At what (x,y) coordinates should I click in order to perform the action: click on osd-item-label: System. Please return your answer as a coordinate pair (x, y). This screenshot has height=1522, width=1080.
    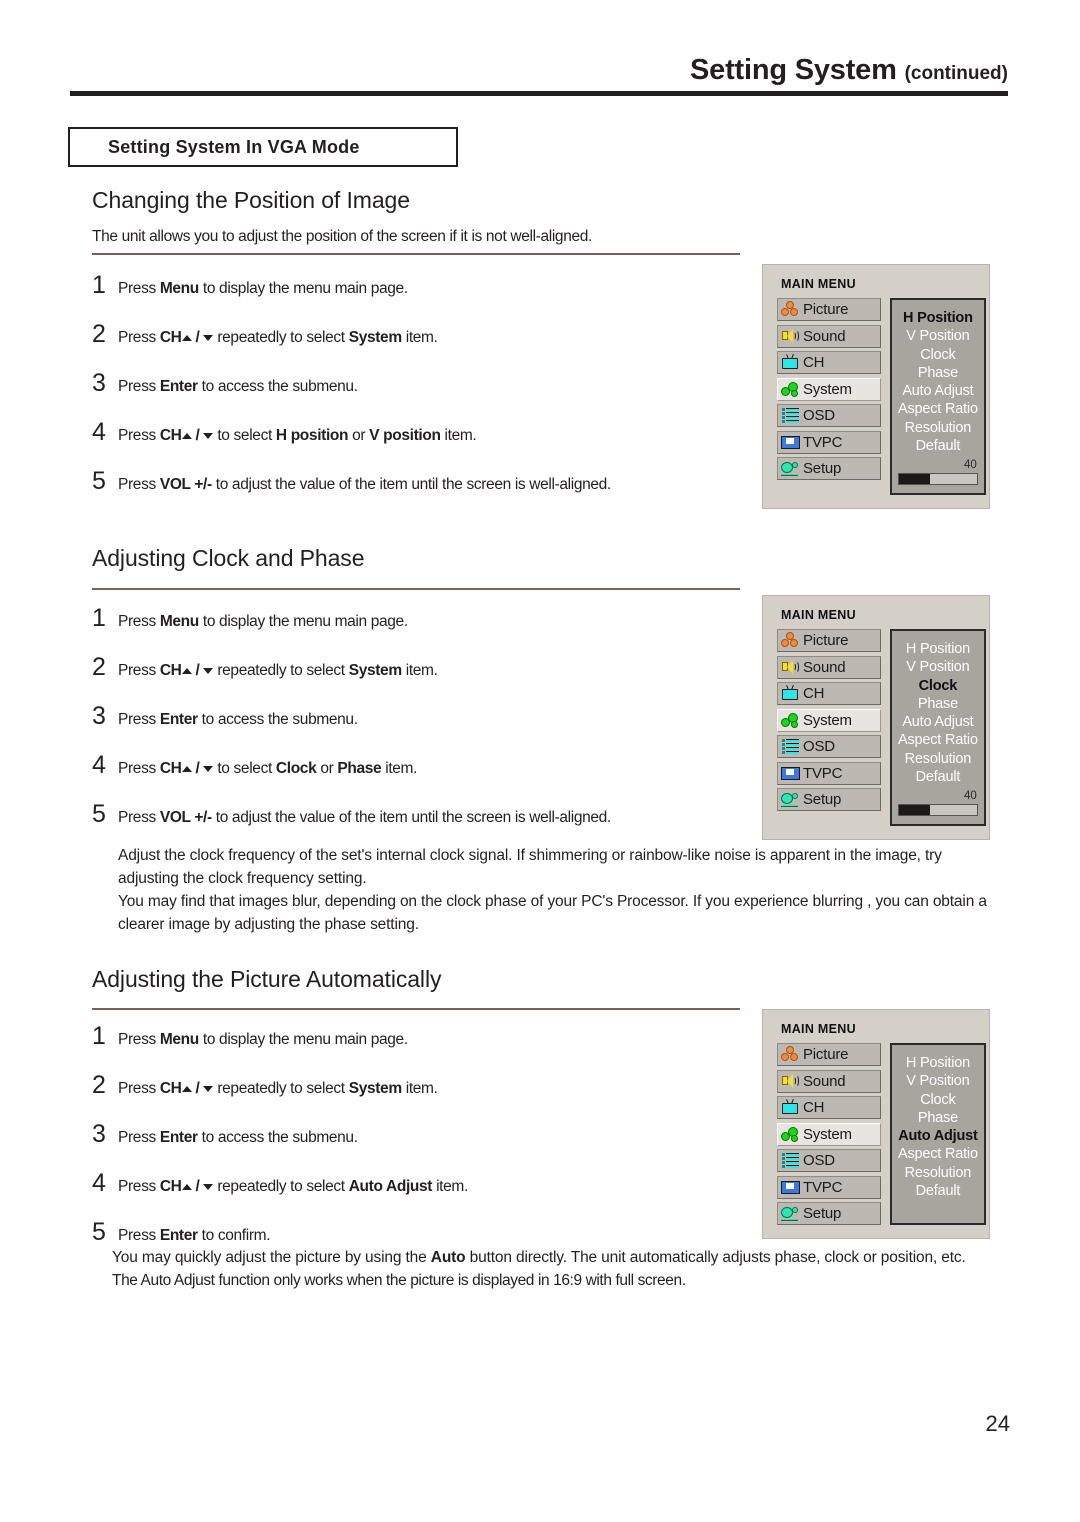
    Looking at the image, I should click on (827, 720).